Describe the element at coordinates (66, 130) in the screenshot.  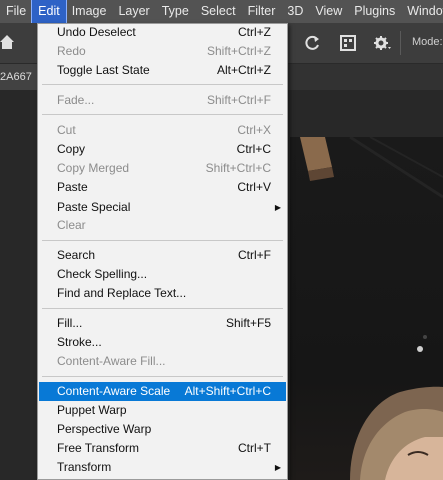
I see `menu-item-label: Cut` at that location.